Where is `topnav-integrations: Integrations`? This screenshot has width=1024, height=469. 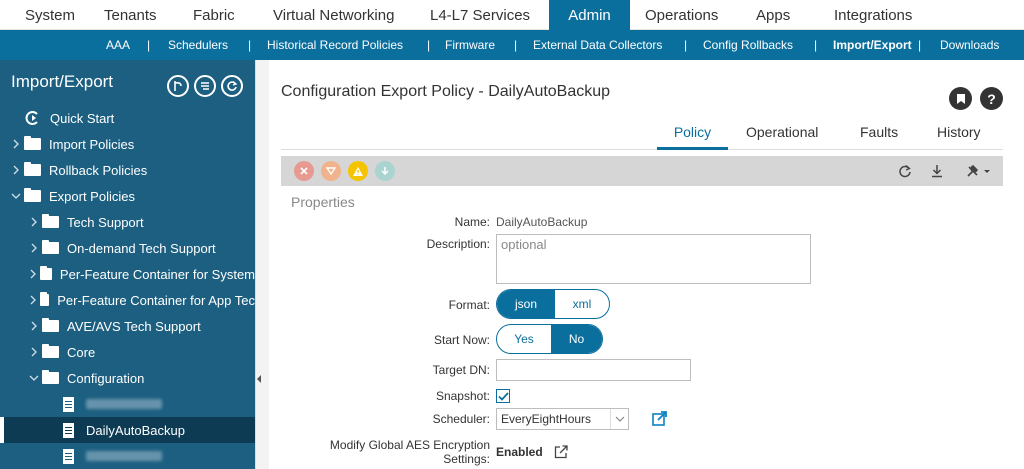
topnav-integrations: Integrations is located at coordinates (873, 15).